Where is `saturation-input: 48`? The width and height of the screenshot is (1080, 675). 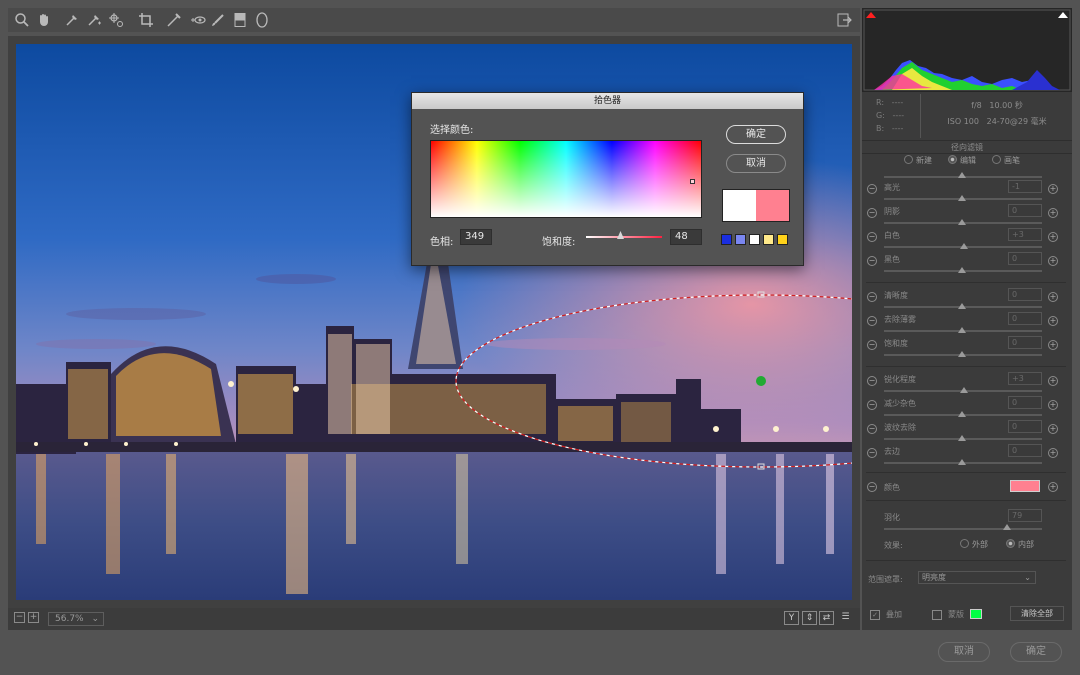 saturation-input: 48 is located at coordinates (686, 237).